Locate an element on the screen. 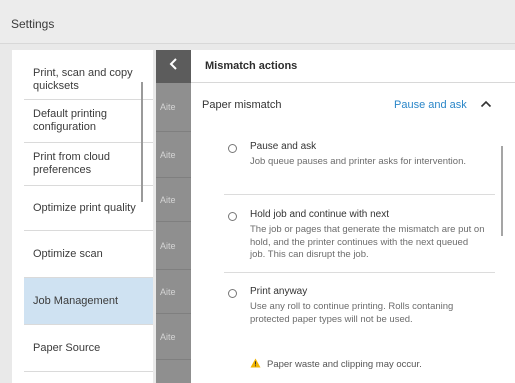 This screenshot has width=515, height=383. title-bar: Settings is located at coordinates (257, 22).